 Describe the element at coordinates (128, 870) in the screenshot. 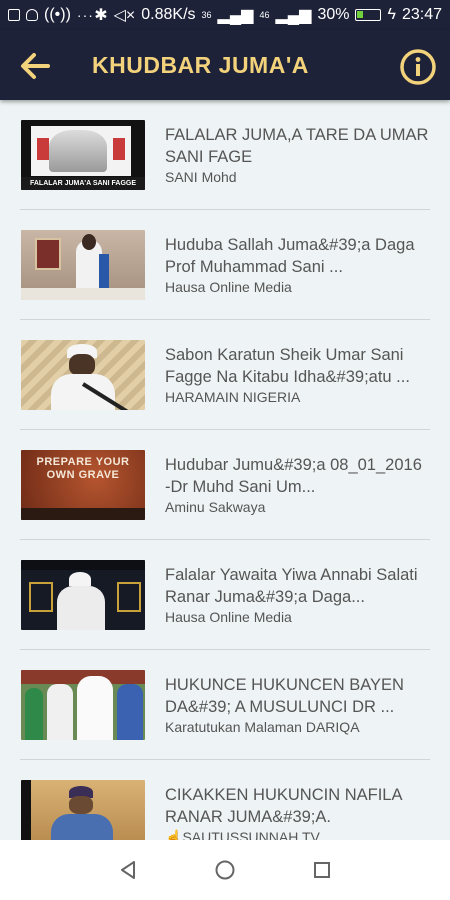

I see `triangle-back-icon` at that location.